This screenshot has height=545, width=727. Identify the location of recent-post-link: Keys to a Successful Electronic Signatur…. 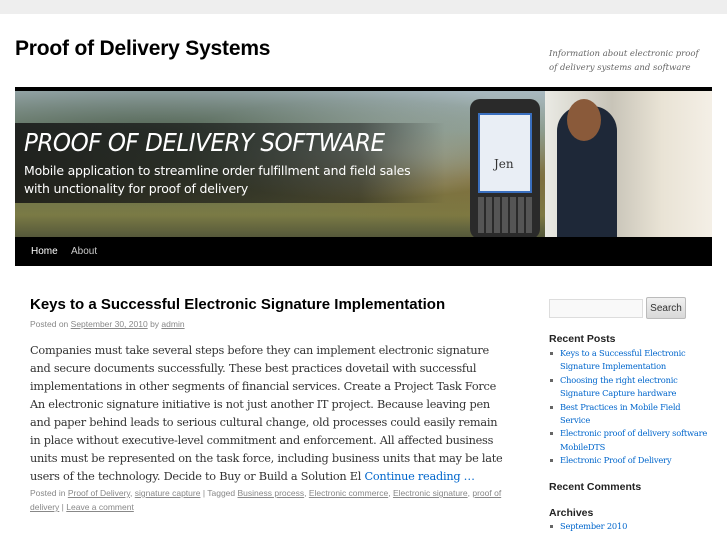
(623, 359).